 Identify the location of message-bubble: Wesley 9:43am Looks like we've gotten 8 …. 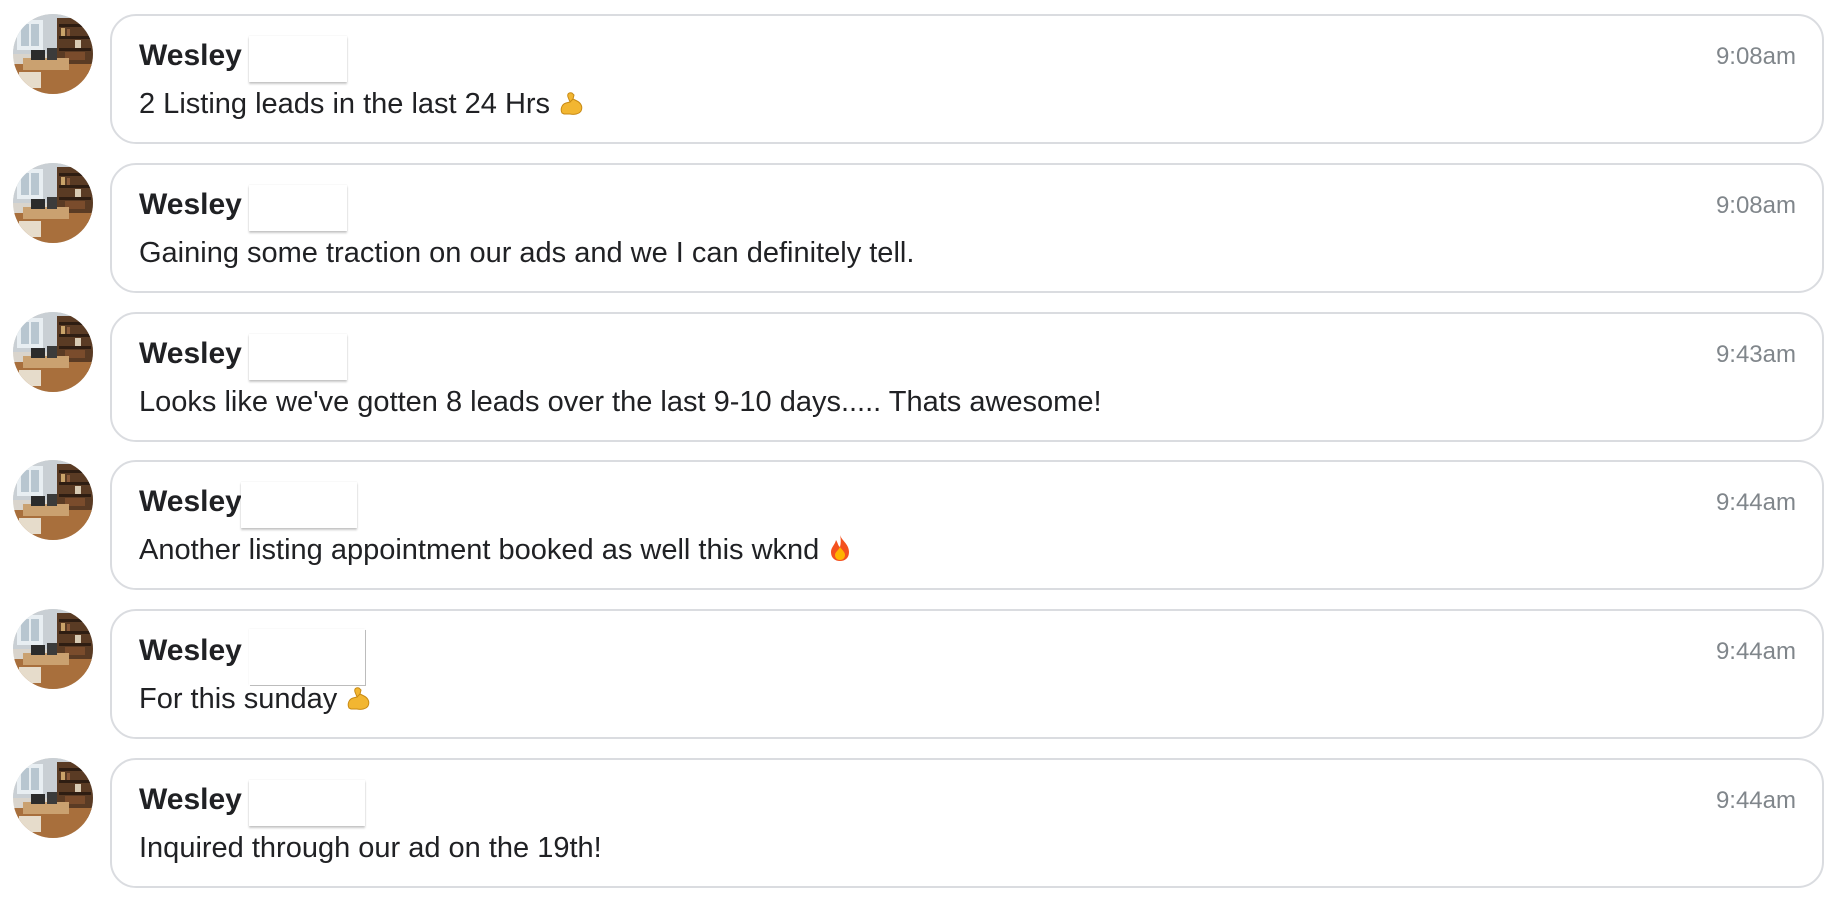
(967, 377).